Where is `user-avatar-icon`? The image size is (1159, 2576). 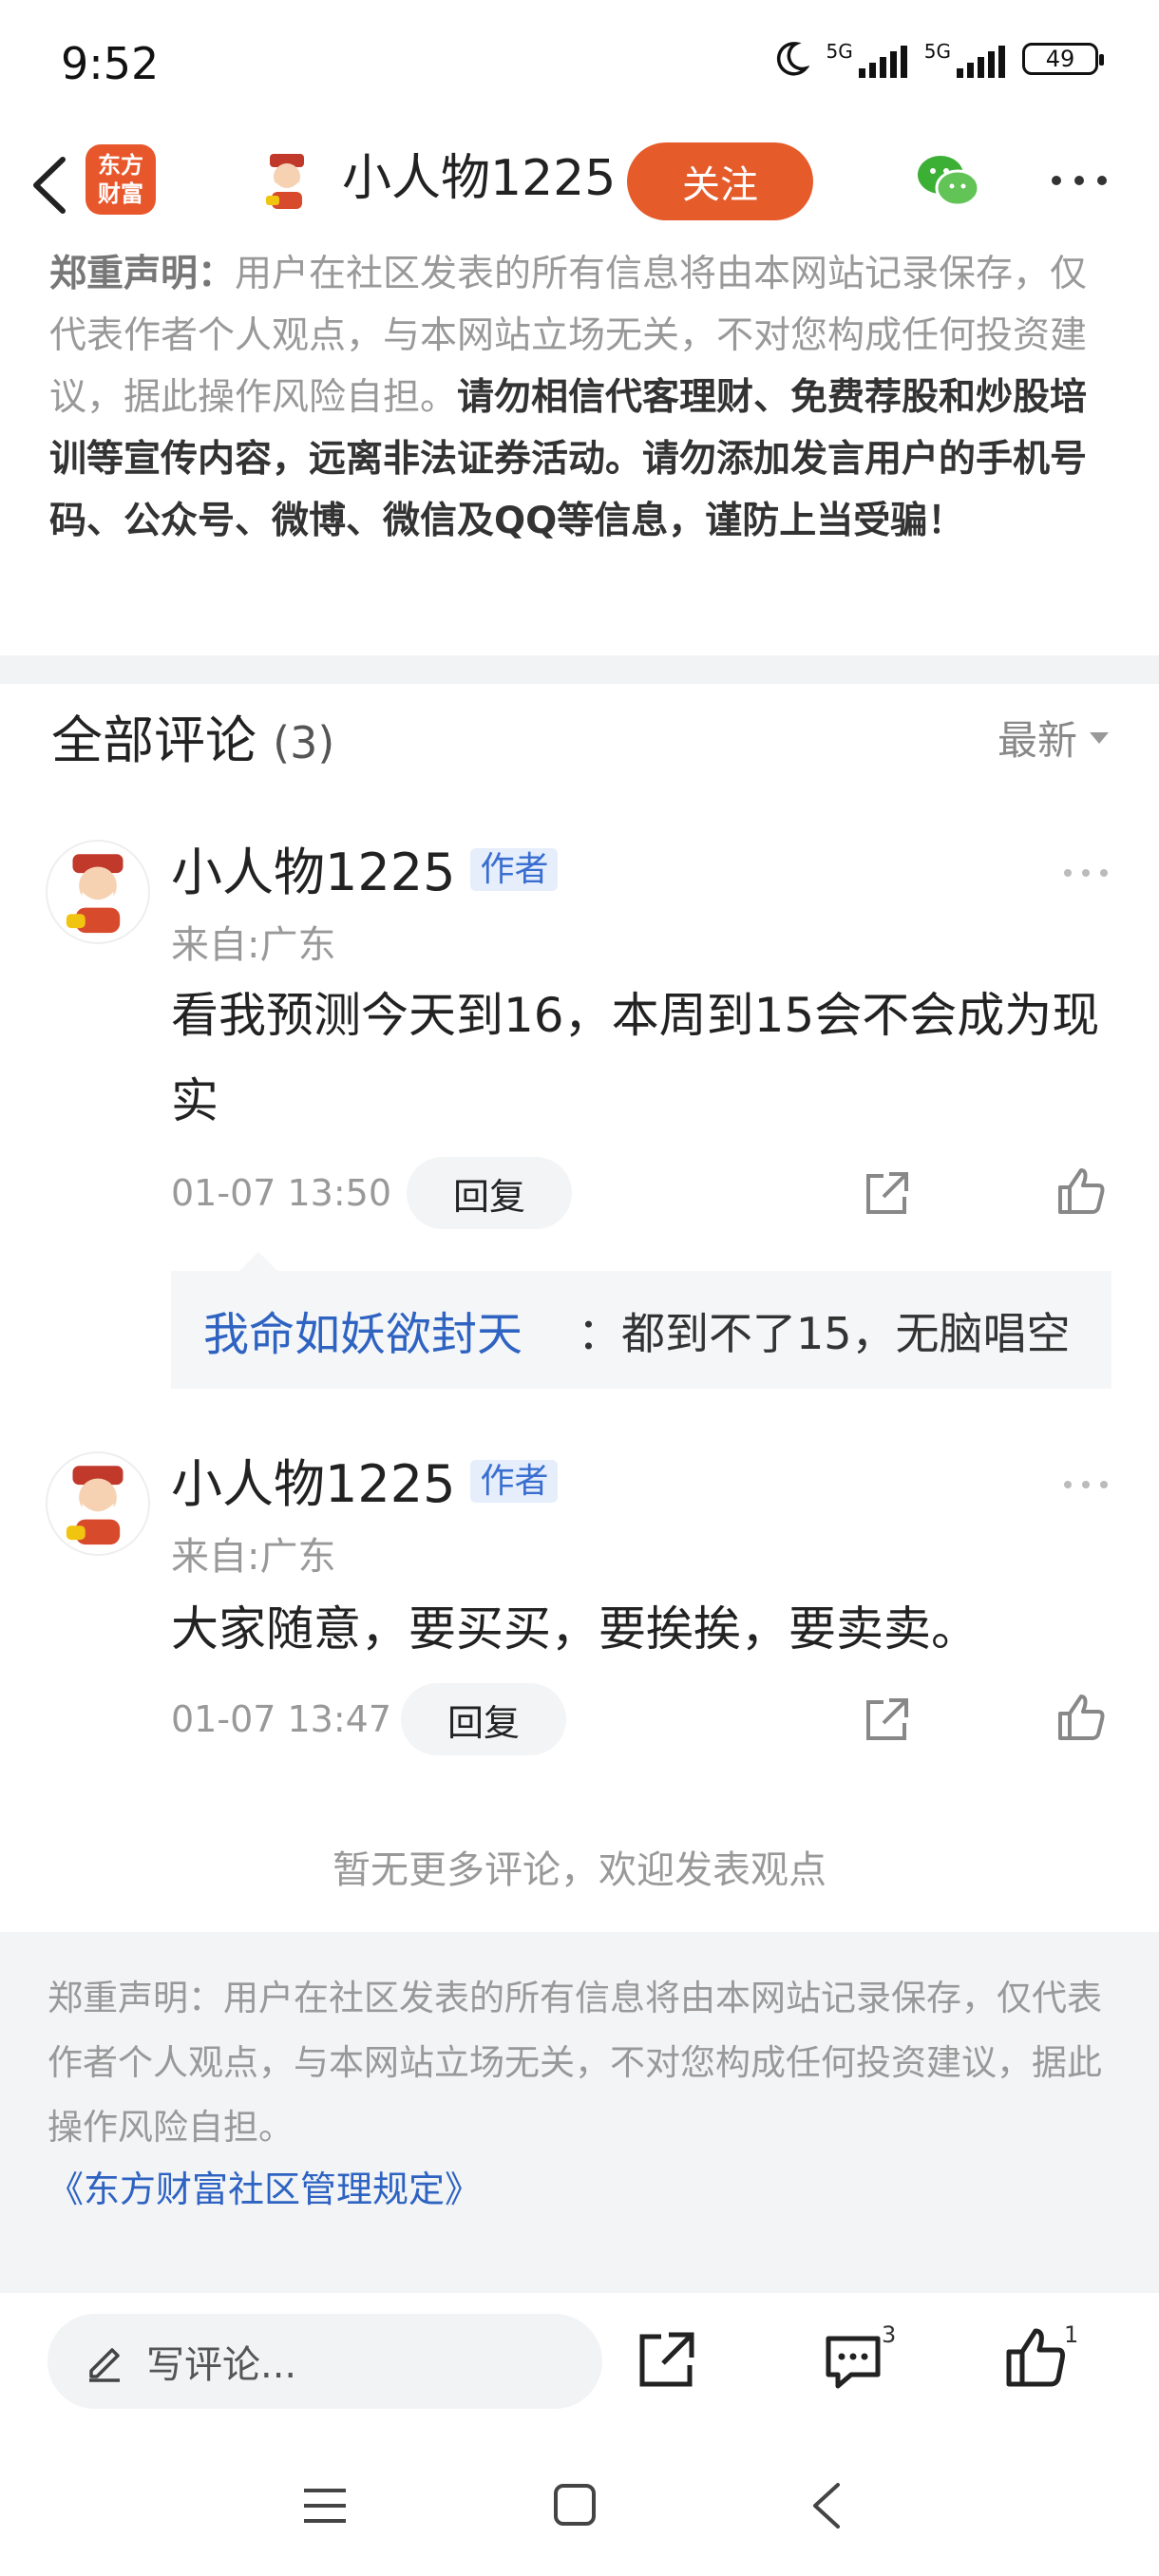 user-avatar-icon is located at coordinates (286, 180).